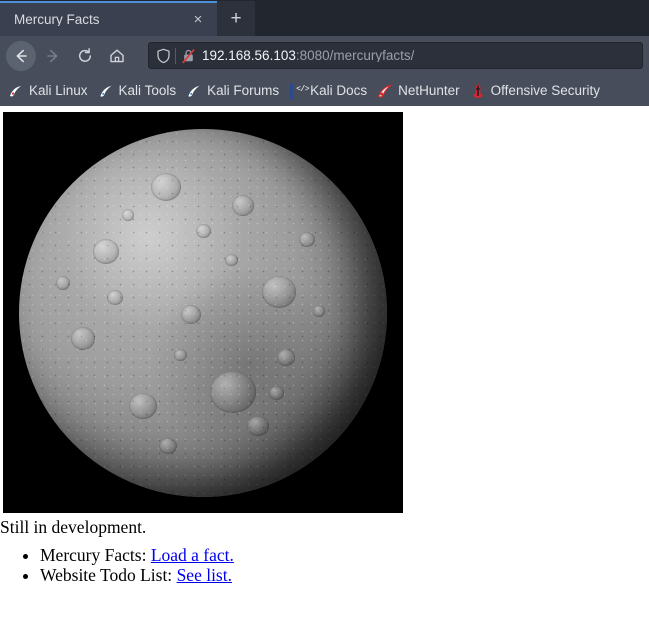  What do you see at coordinates (545, 90) in the screenshot?
I see `bookmark-label: Offensive Security` at bounding box center [545, 90].